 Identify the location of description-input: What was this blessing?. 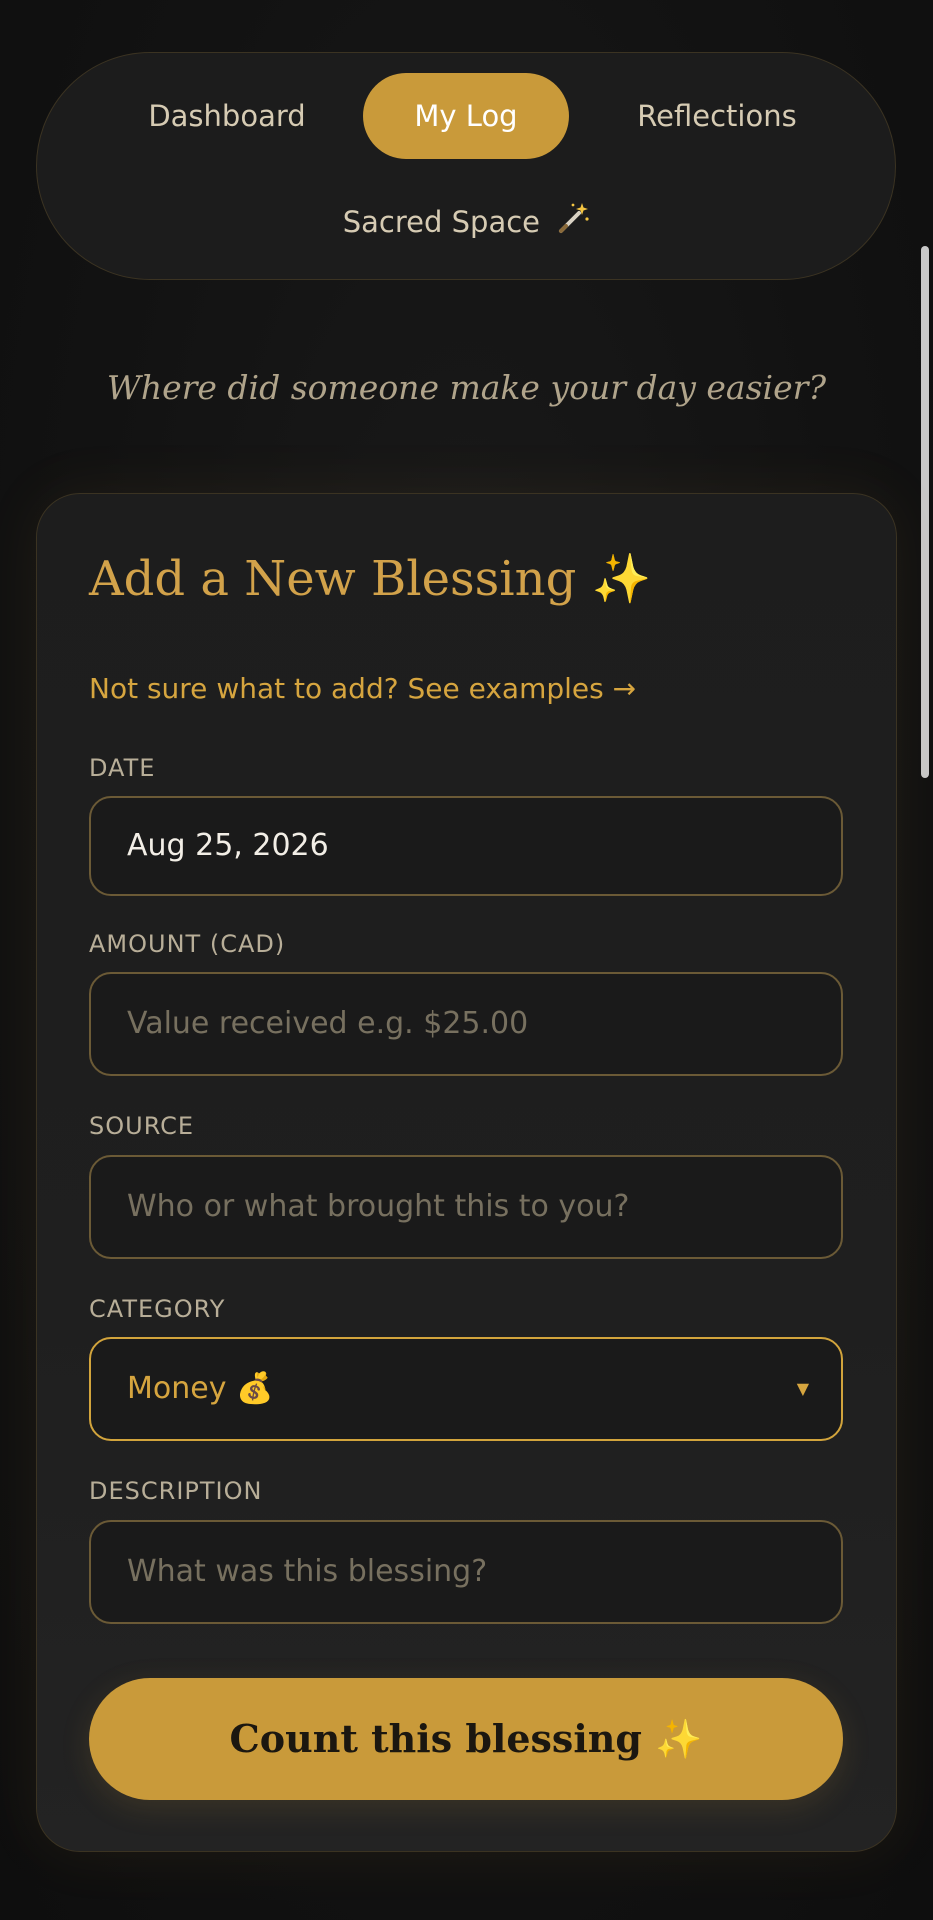
(466, 1572).